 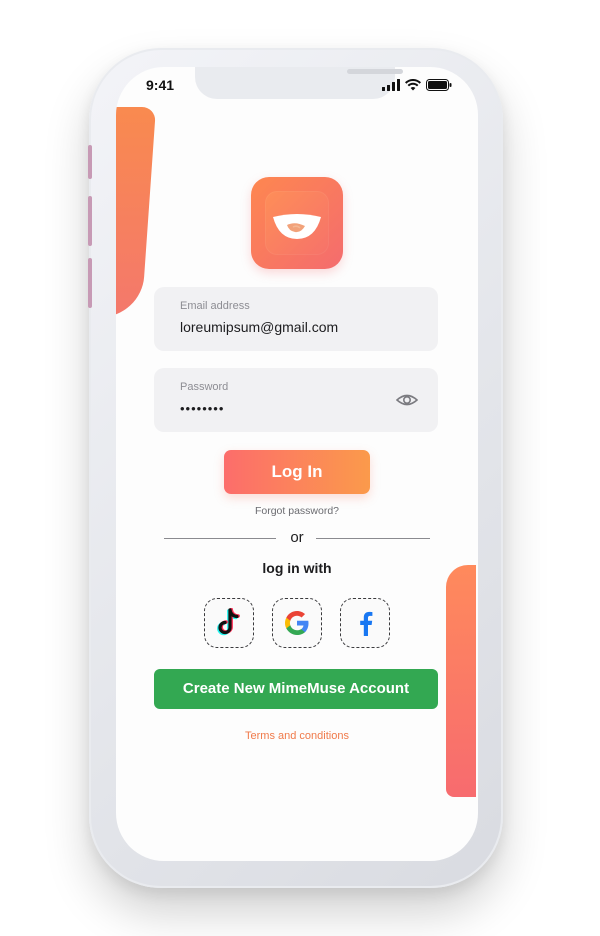 I want to click on eye-icon, so click(x=407, y=400).